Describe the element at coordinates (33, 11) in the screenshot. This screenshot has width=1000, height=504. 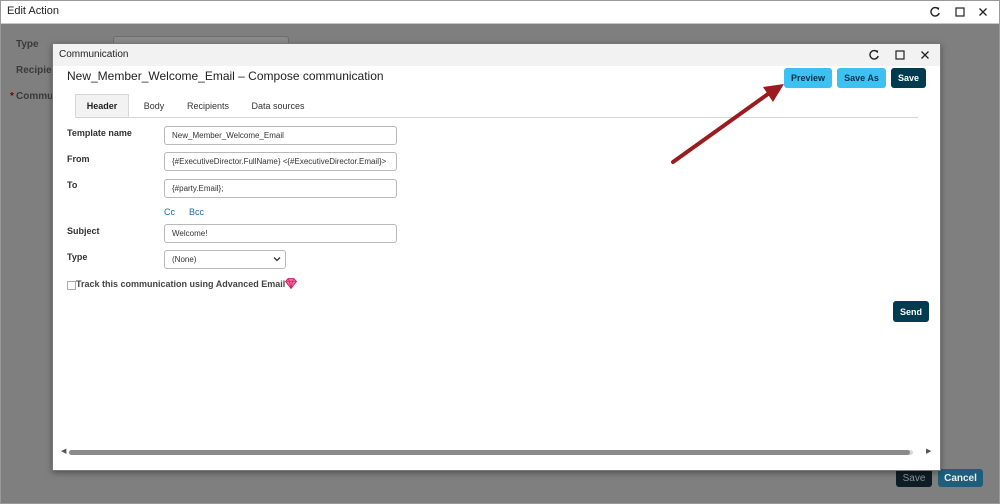
I see `outer-window-title: Edit Action` at that location.